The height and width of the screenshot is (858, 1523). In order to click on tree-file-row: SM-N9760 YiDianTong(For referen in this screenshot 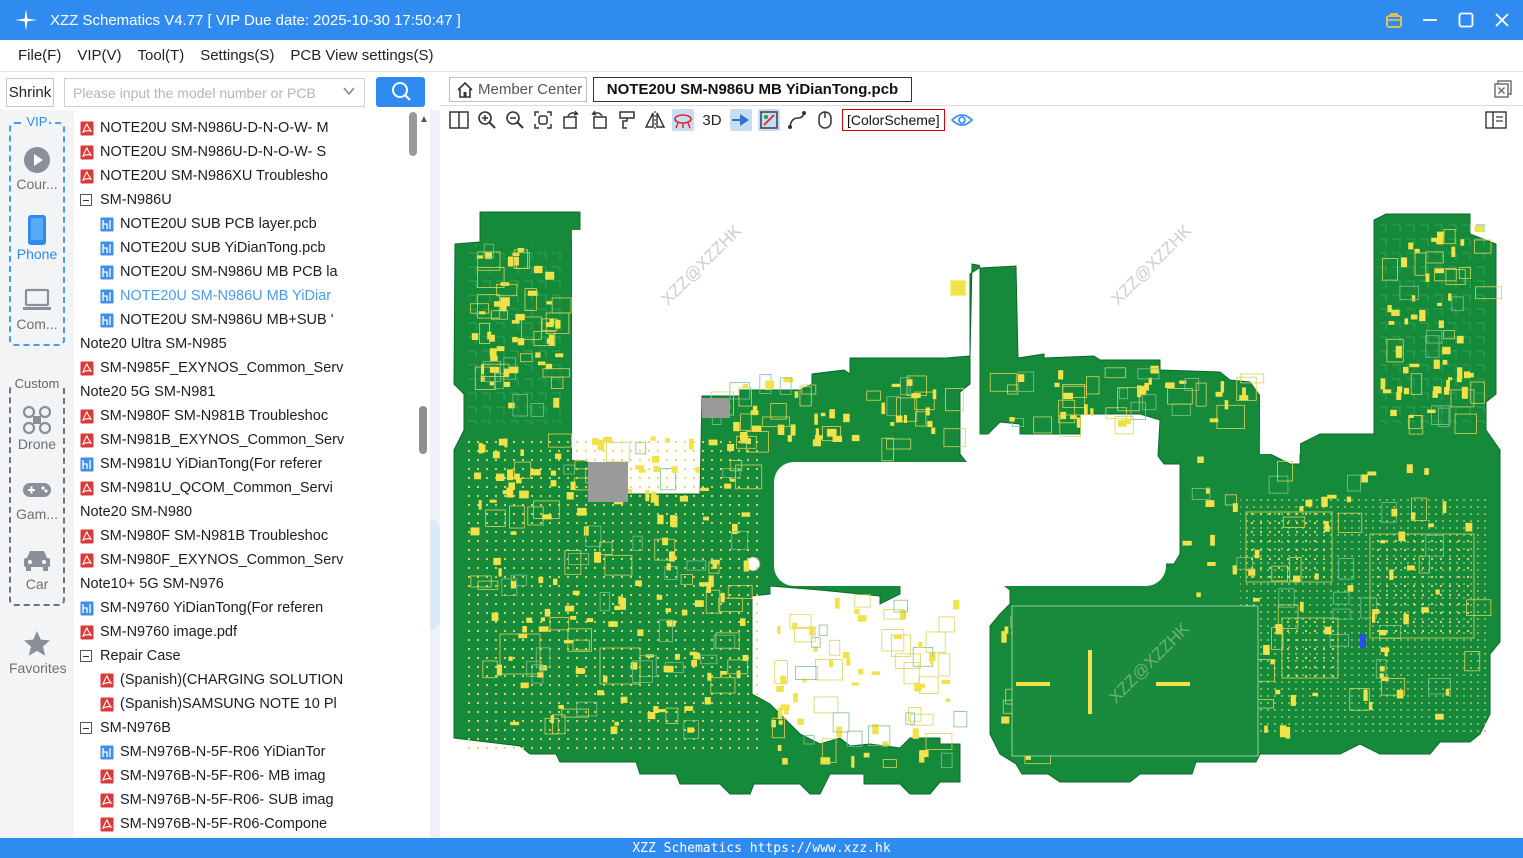, I will do `click(243, 608)`.